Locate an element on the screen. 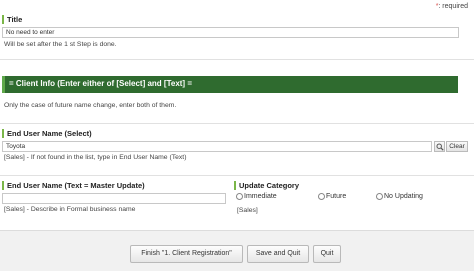 This screenshot has width=474, height=271. update-category-note: [Sales] is located at coordinates (247, 210).